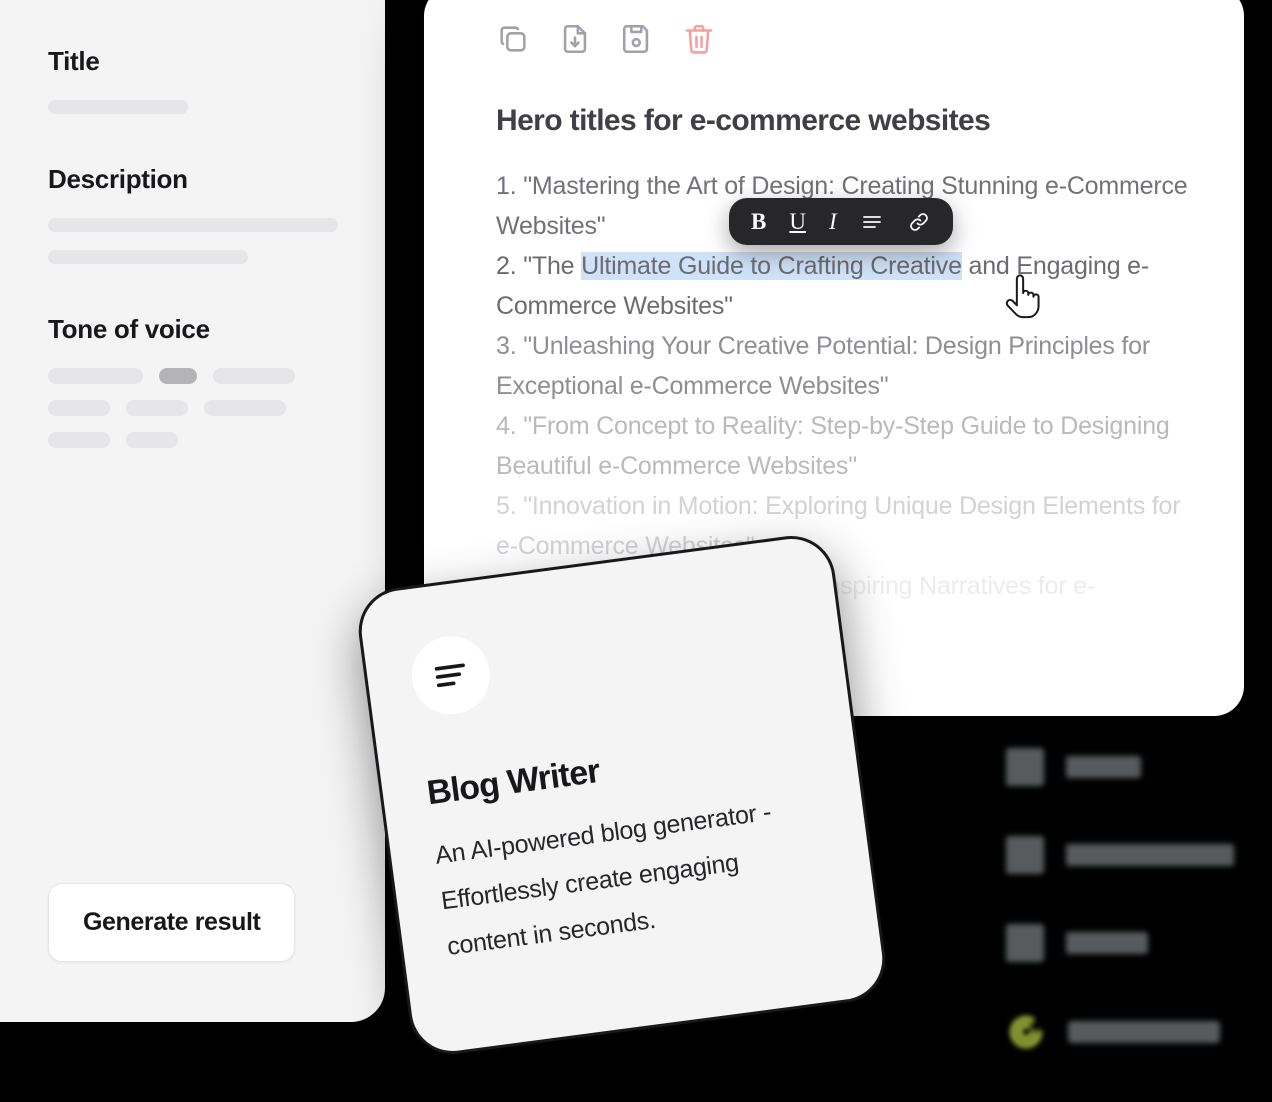 This screenshot has width=1272, height=1102. What do you see at coordinates (172, 922) in the screenshot?
I see `generate-result-button: Generate result` at bounding box center [172, 922].